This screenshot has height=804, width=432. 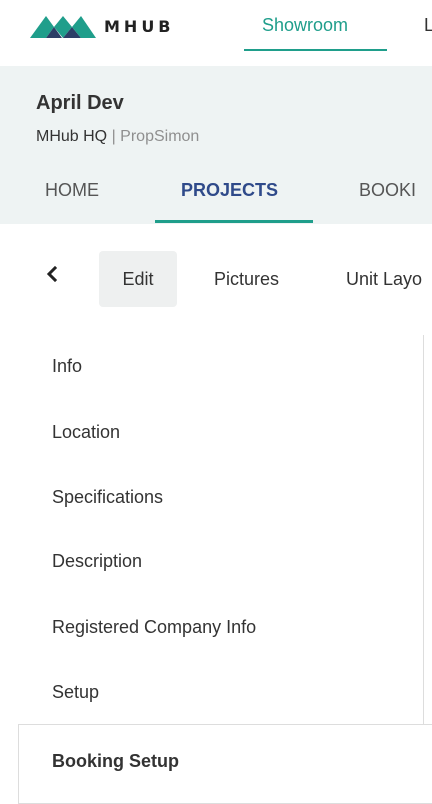 What do you see at coordinates (75, 692) in the screenshot?
I see `menu-item-setup: Setup` at bounding box center [75, 692].